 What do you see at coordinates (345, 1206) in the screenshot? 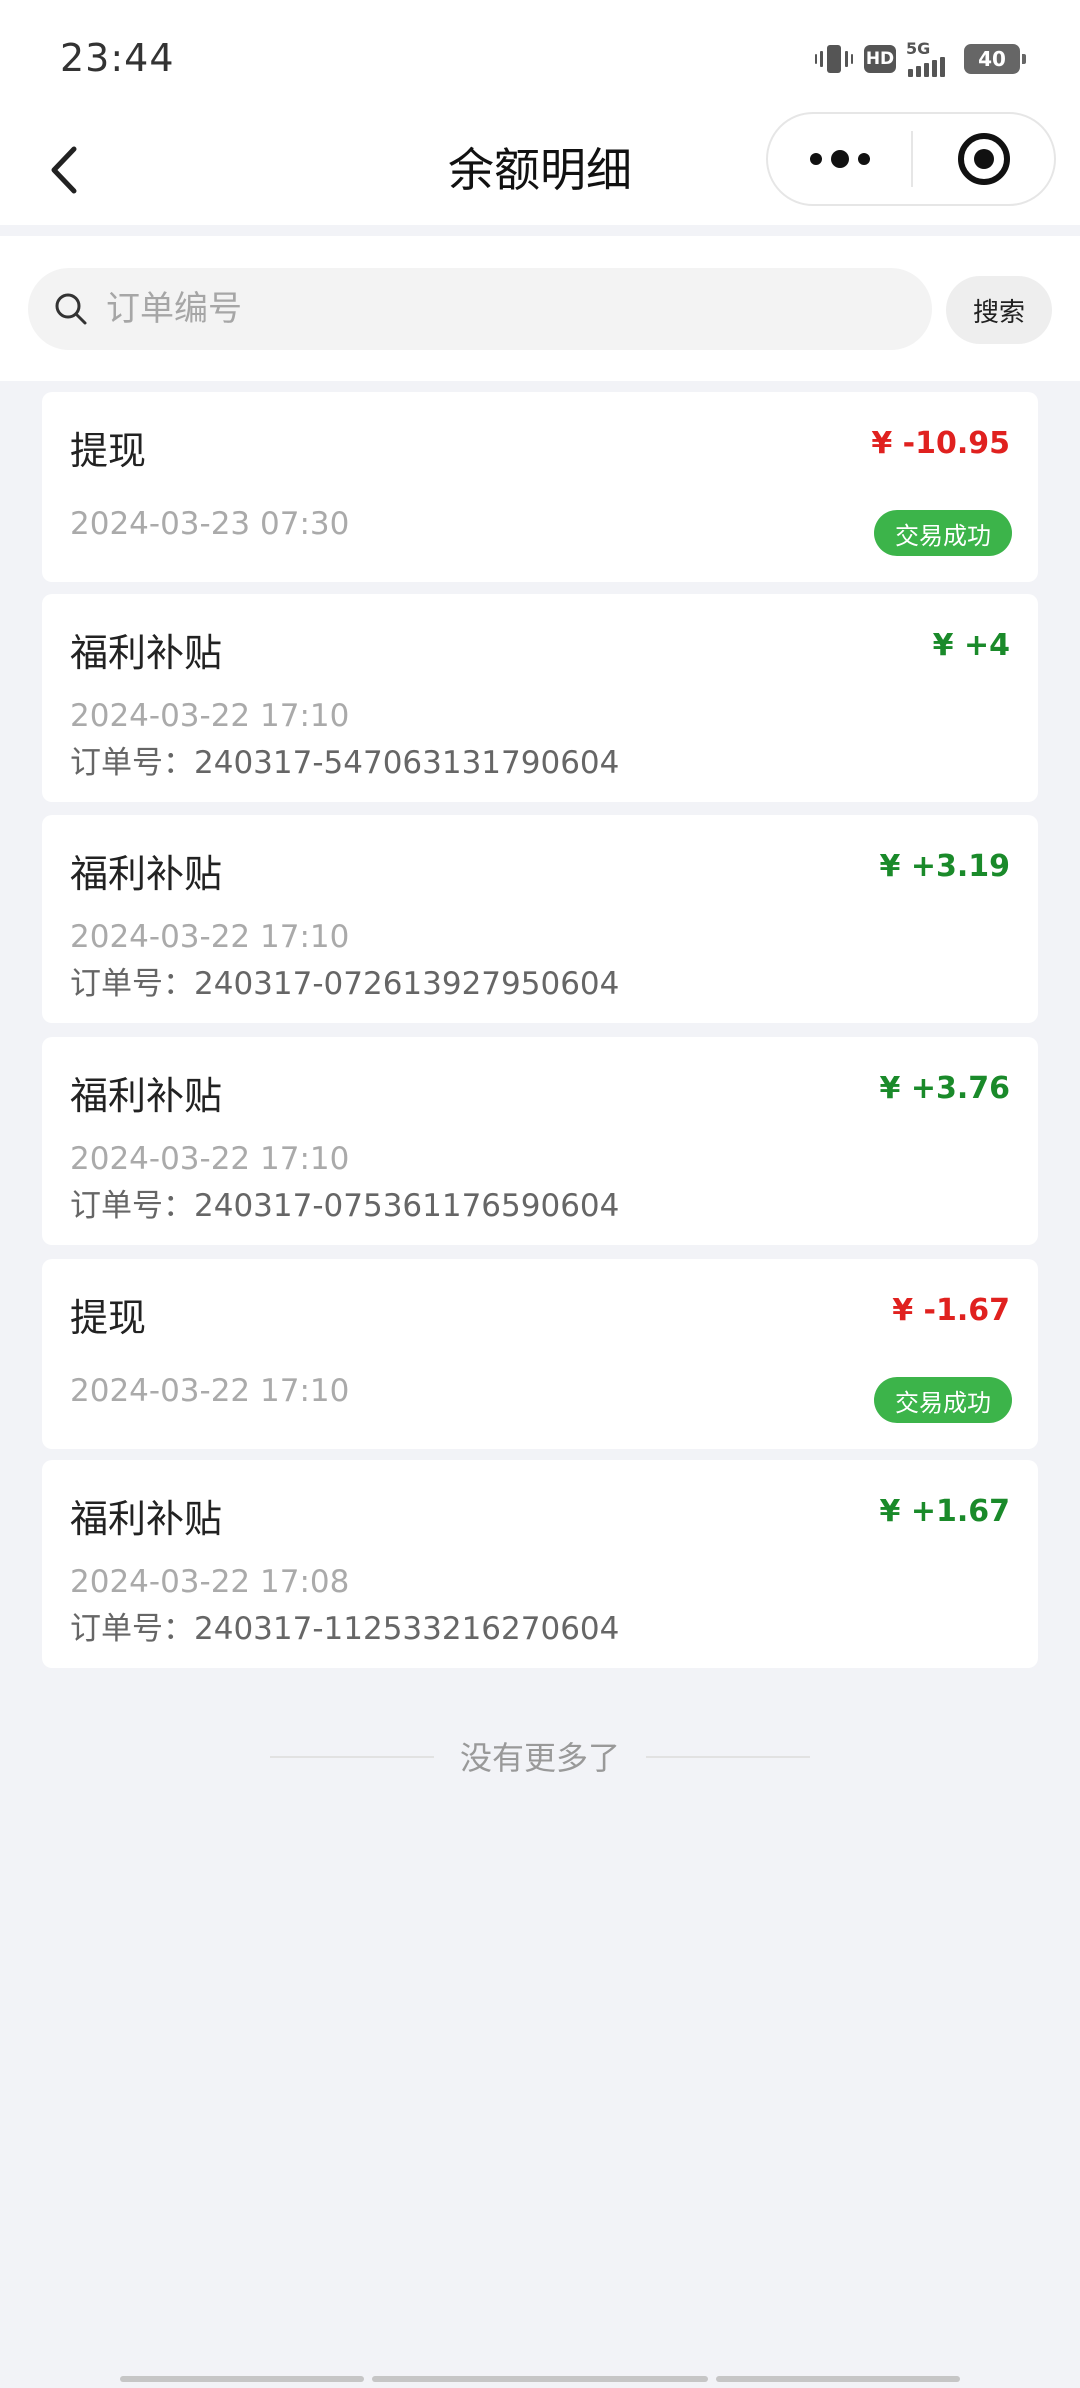
I see `record-order-number: 订单号：240317-075361176590604` at bounding box center [345, 1206].